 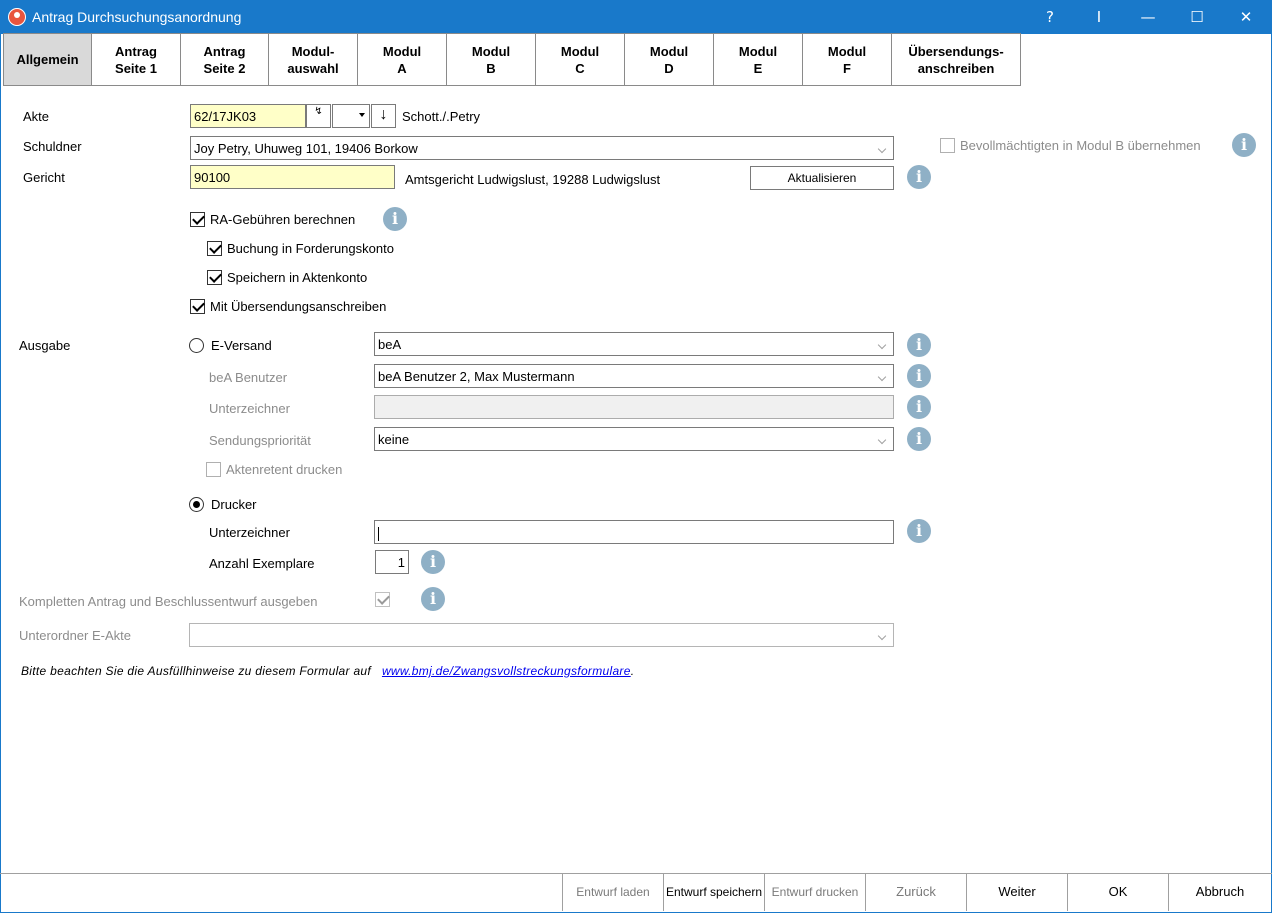 I want to click on maximize-button: ☐, so click(x=1197, y=17).